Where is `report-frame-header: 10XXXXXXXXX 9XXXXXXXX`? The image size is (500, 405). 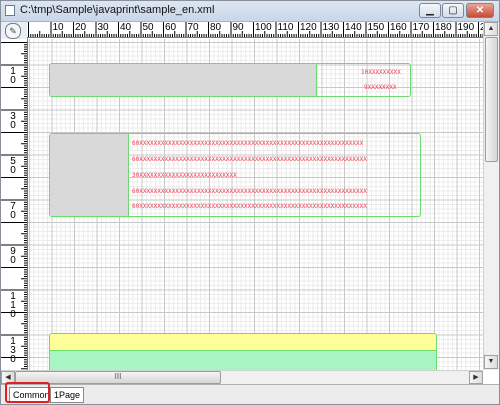 report-frame-header: 10XXXXXXXXX 9XXXXXXXX is located at coordinates (230, 80).